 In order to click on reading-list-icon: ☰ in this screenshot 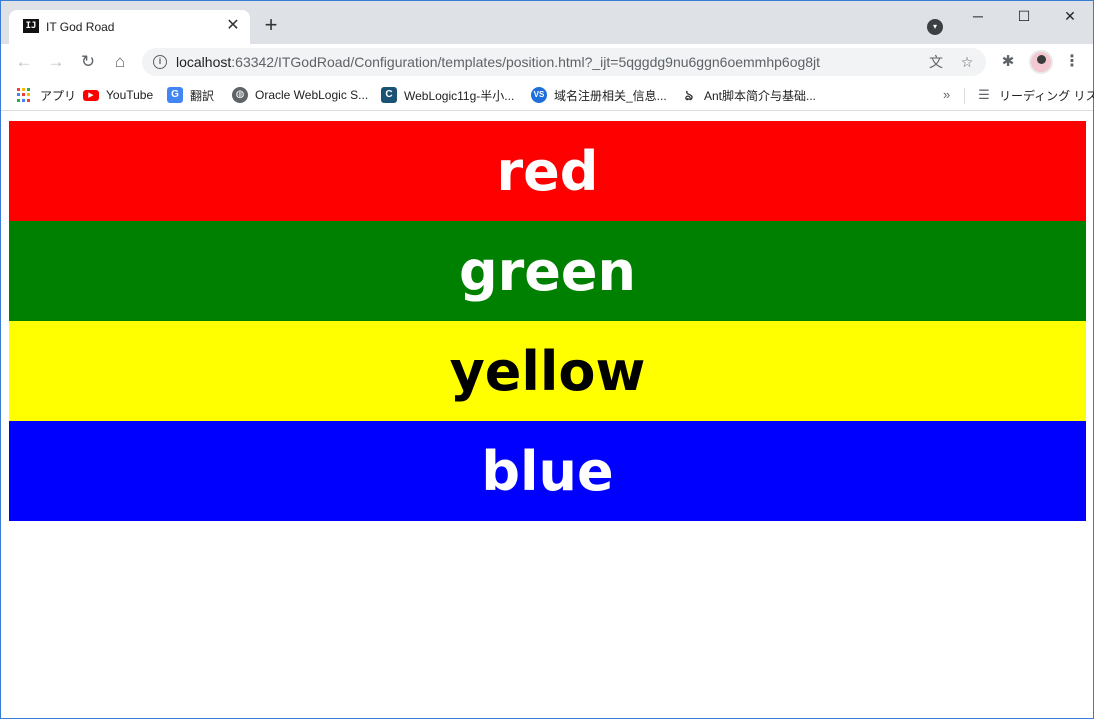, I will do `click(984, 94)`.